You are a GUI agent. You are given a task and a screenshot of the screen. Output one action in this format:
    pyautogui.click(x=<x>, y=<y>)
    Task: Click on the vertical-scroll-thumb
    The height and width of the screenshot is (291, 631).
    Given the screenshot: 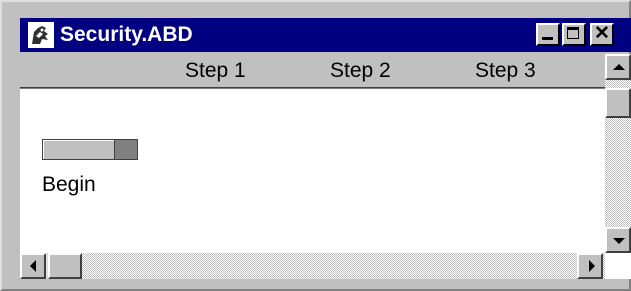 What is the action you would take?
    pyautogui.click(x=618, y=103)
    